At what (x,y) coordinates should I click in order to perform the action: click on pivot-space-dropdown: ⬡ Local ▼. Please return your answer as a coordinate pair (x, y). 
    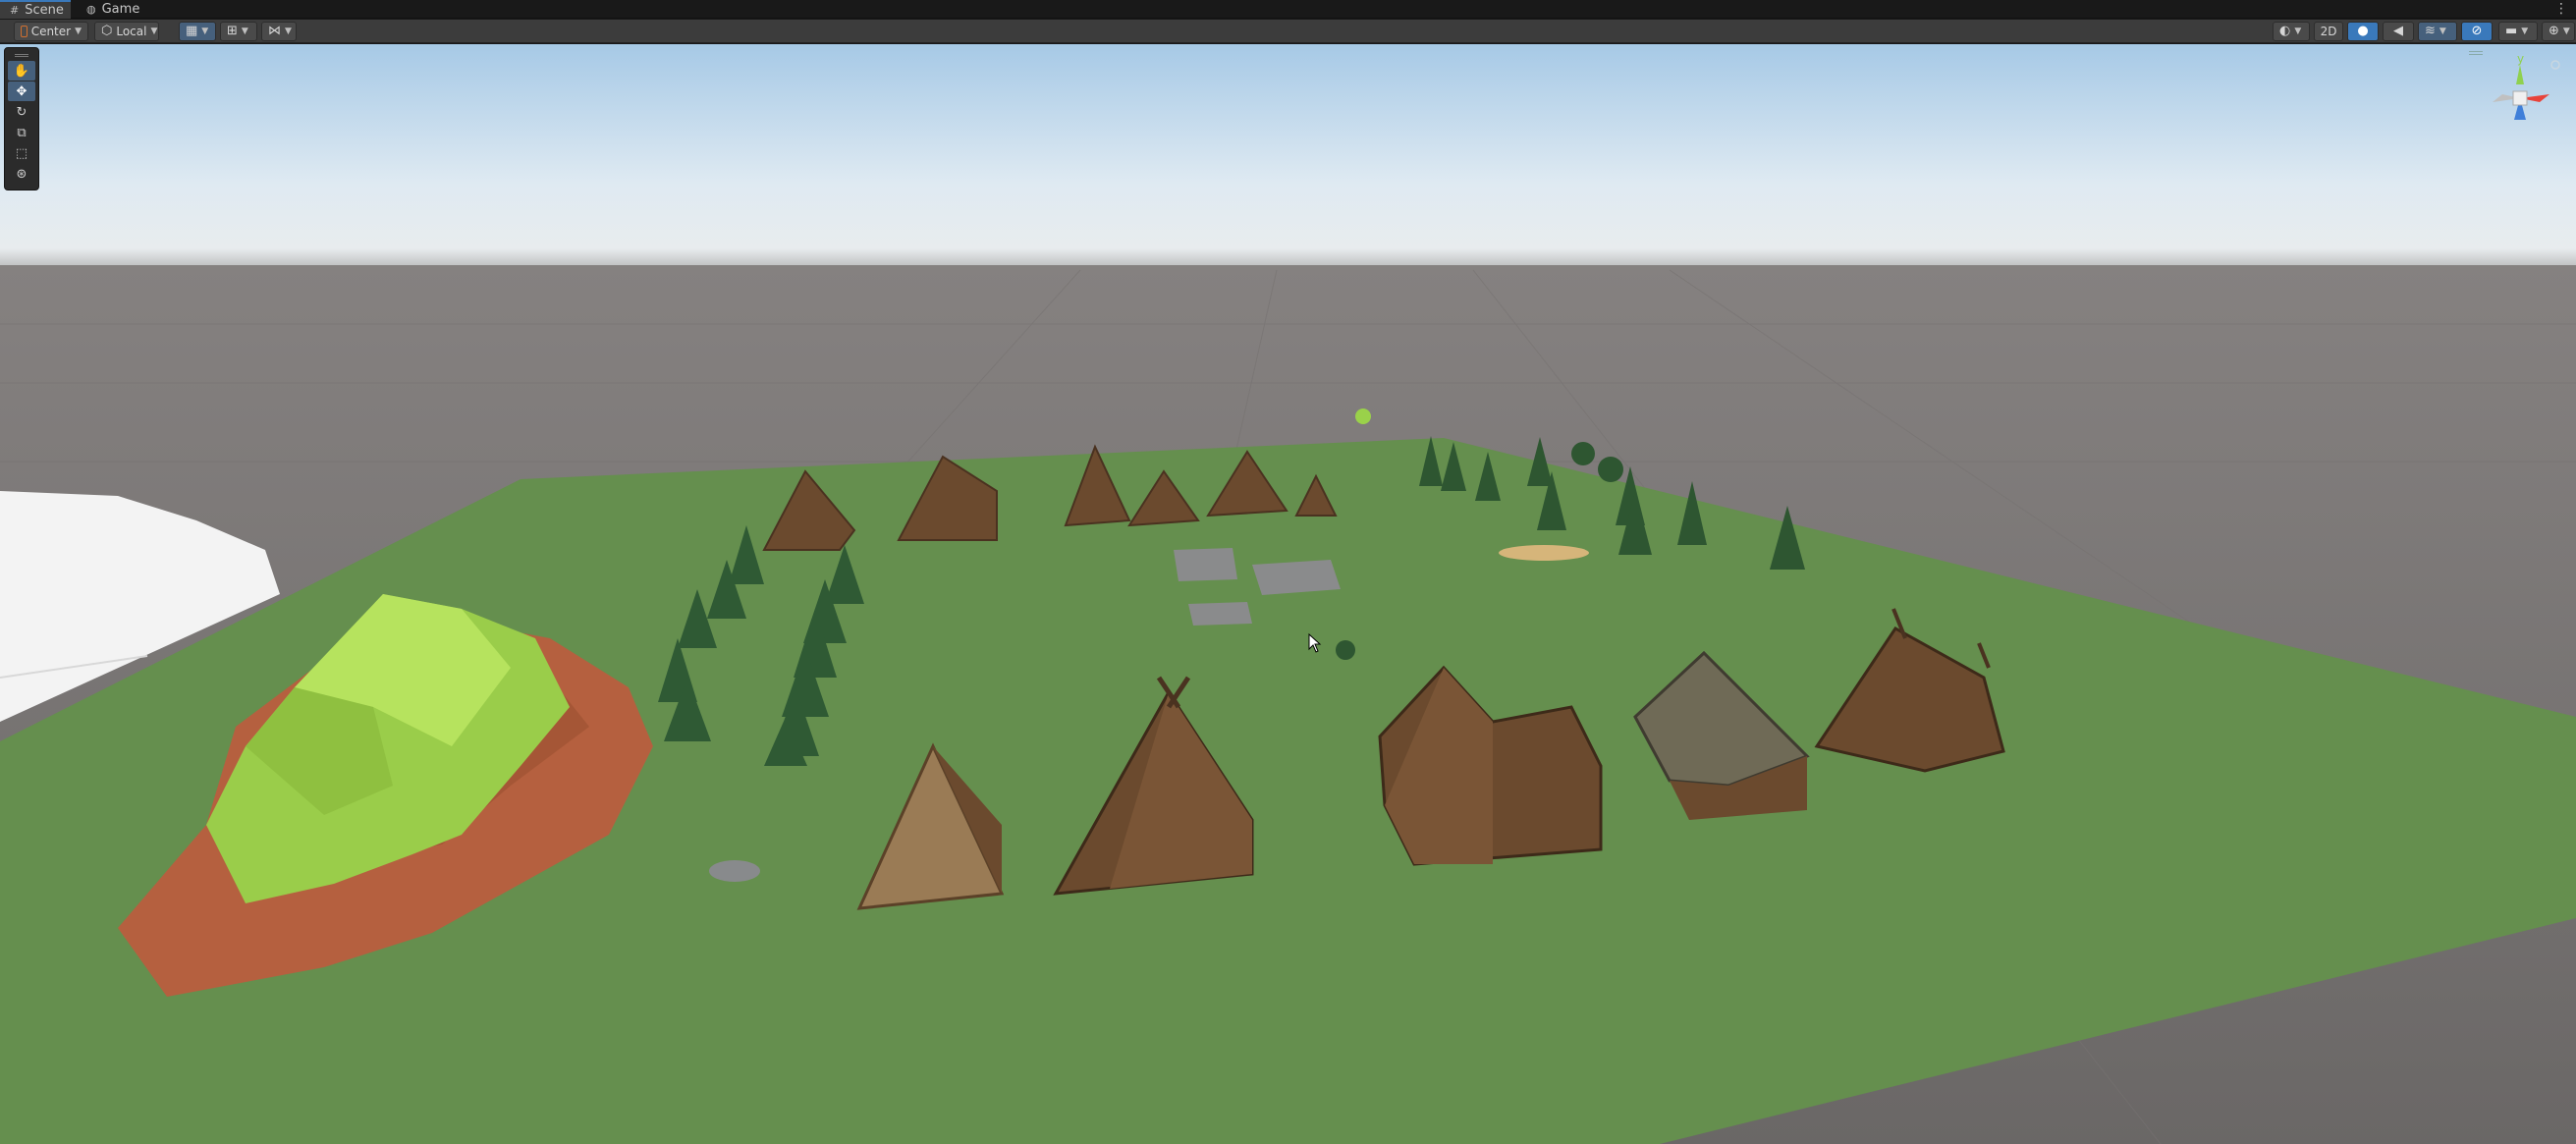
    Looking at the image, I should click on (127, 32).